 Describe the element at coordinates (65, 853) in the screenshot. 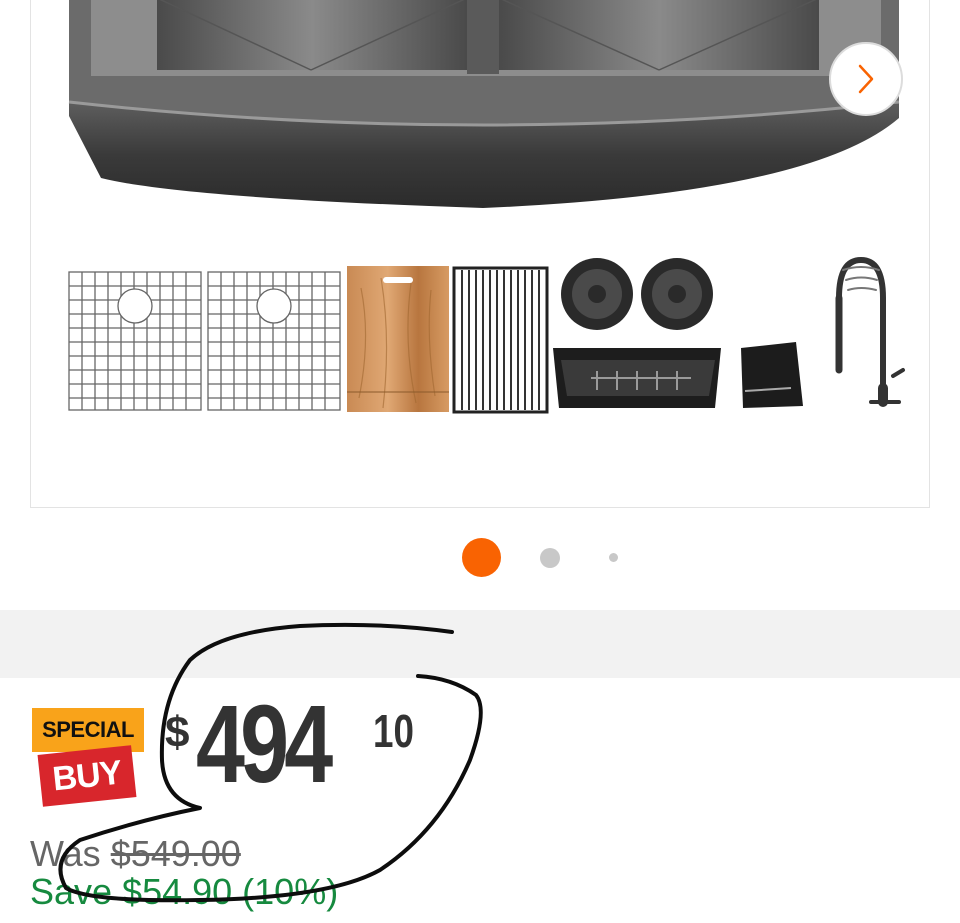

I see `was-label: Was` at that location.